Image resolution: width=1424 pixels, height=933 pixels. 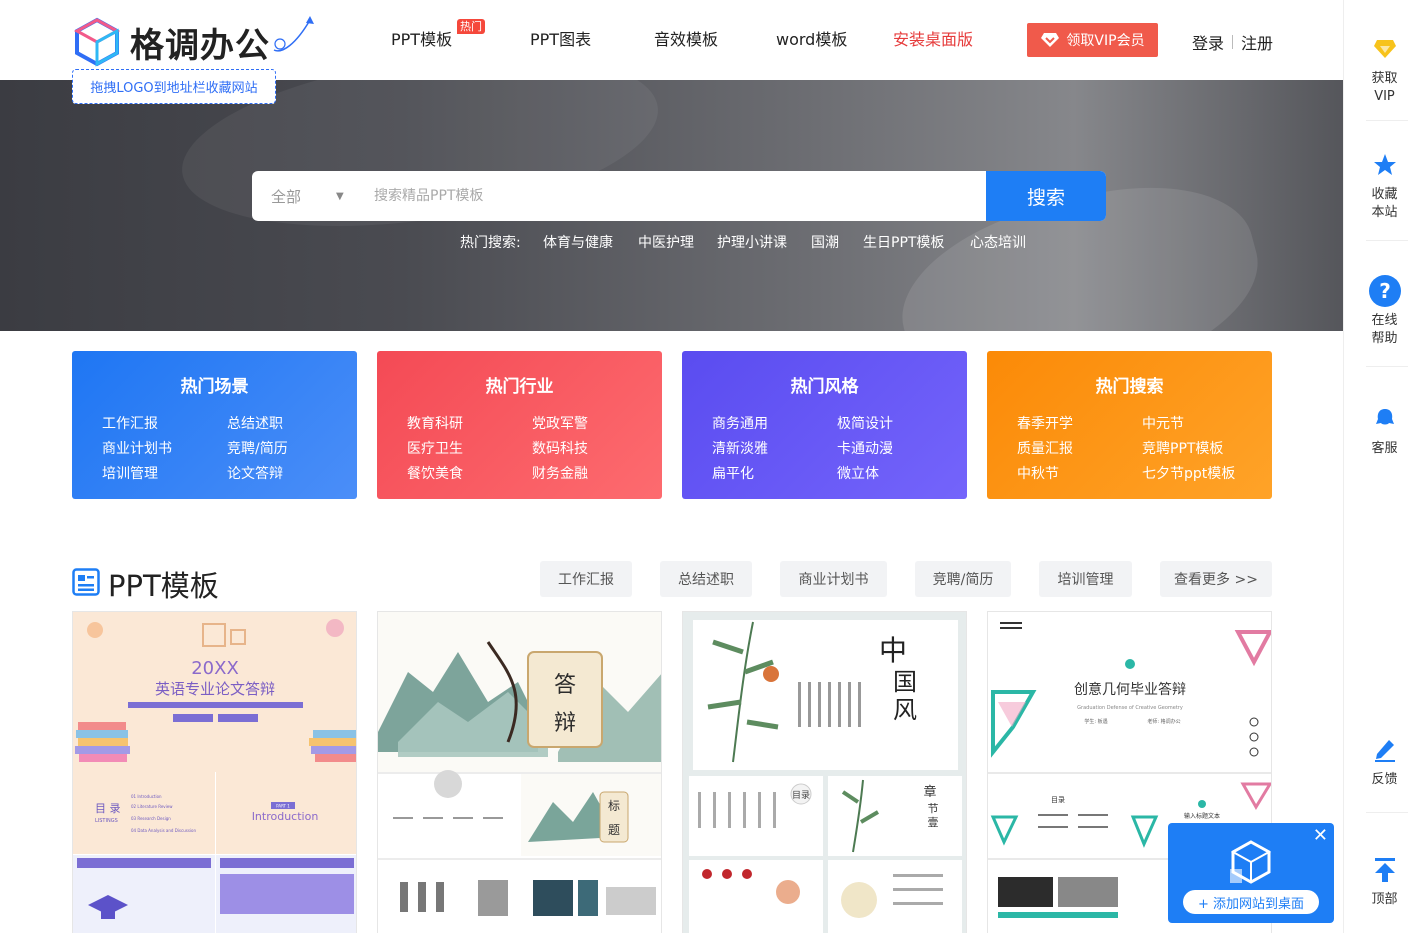 I want to click on category-link: 竞聘PPT模板, so click(x=1182, y=448).